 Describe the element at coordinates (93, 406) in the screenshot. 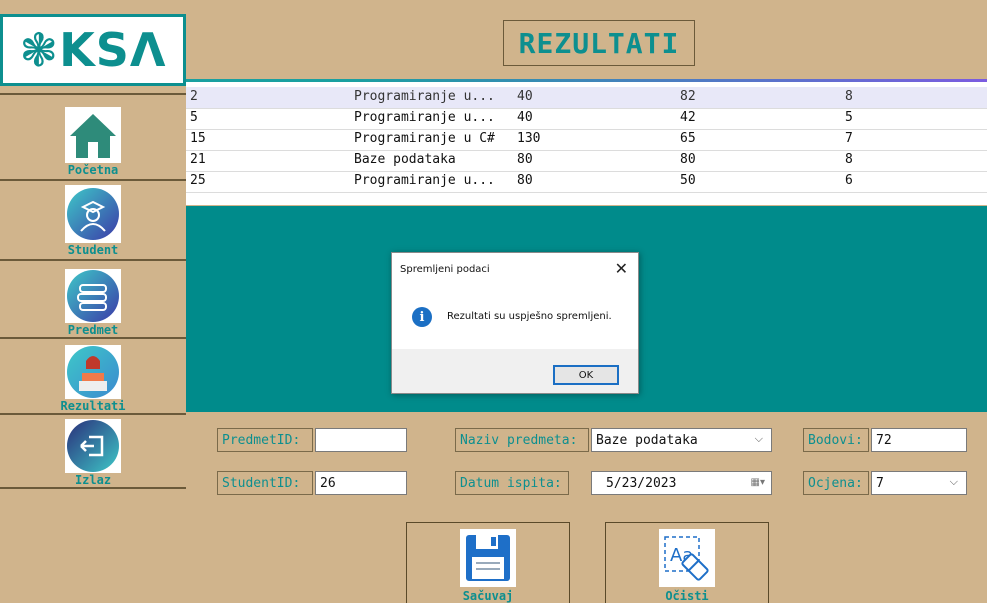

I see `sidebar-item-label: Rezultati` at that location.